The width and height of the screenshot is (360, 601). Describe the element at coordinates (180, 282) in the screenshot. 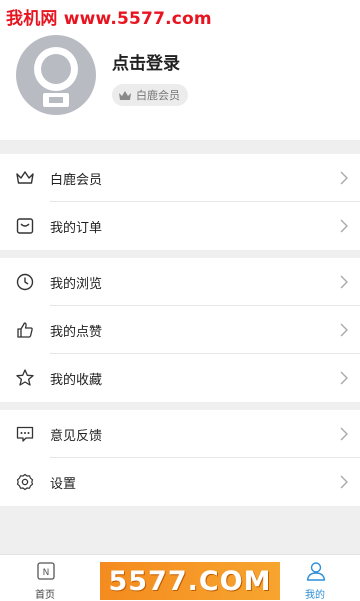

I see `menu-item-history: 我的浏览` at that location.